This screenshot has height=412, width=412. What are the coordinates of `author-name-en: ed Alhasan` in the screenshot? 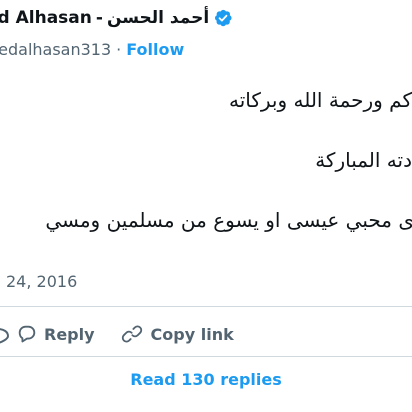 It's located at (46, 18).